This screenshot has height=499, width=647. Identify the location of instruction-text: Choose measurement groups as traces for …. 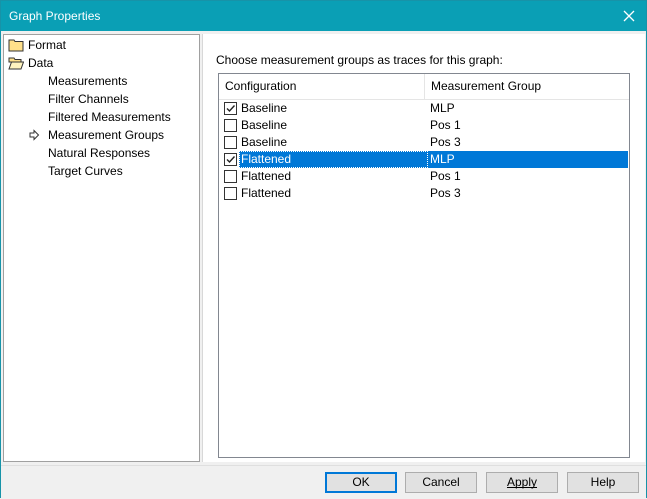
(359, 60).